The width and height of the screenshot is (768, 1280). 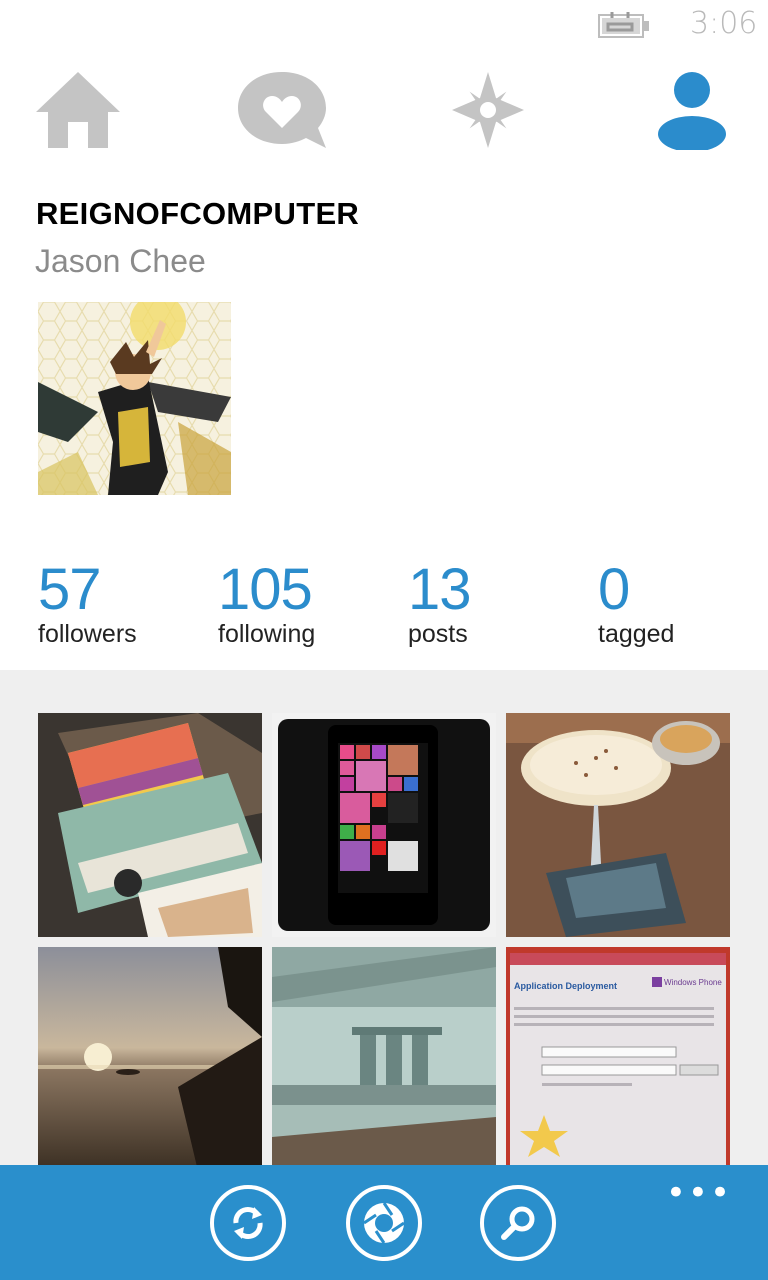 I want to click on camera-shutter-icon, so click(x=384, y=1223).